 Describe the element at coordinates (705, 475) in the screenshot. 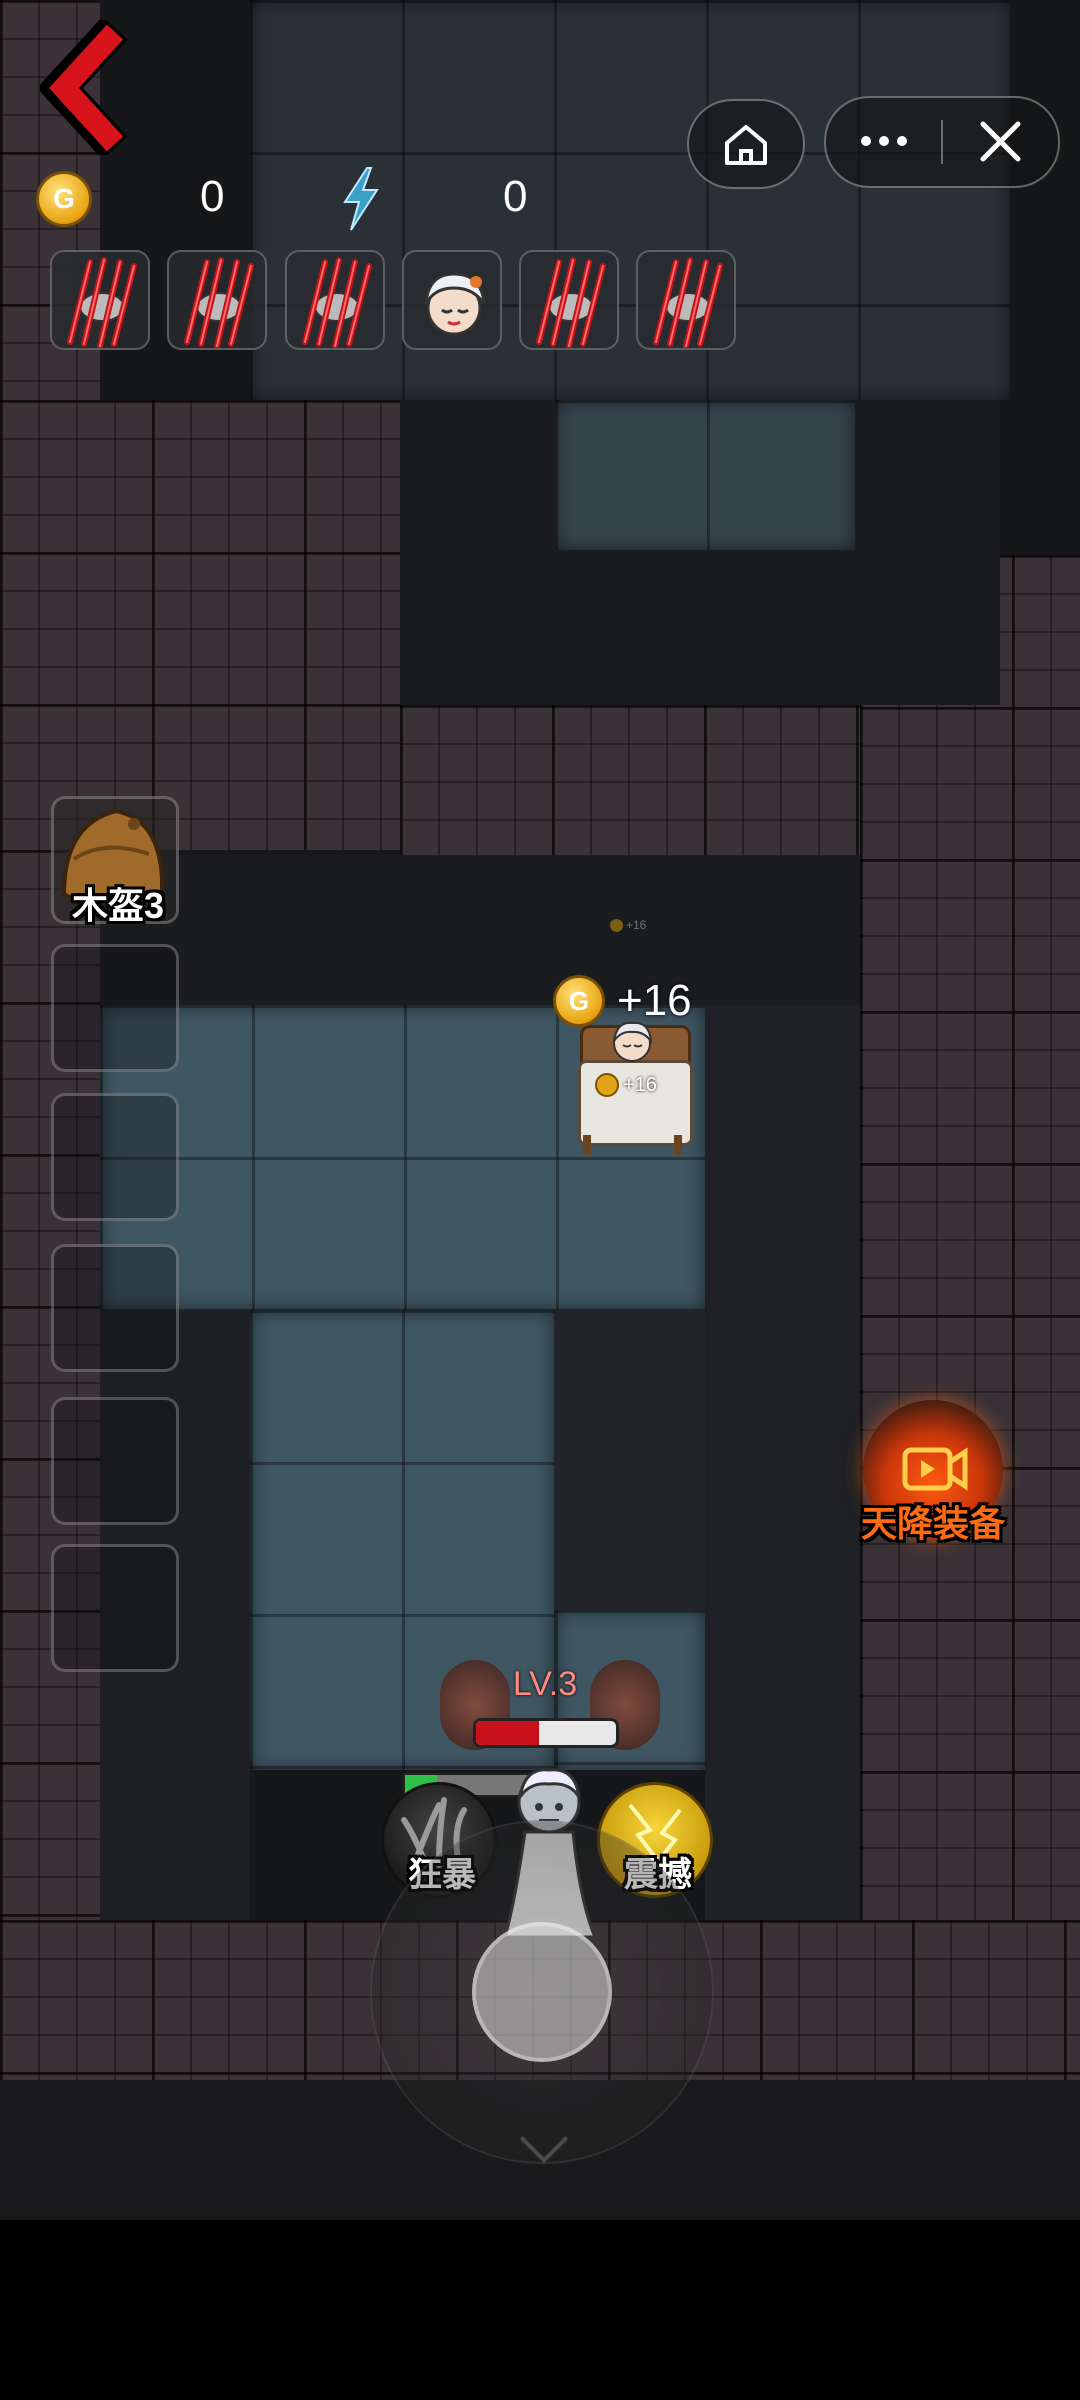

I see `upper-room-floor` at that location.